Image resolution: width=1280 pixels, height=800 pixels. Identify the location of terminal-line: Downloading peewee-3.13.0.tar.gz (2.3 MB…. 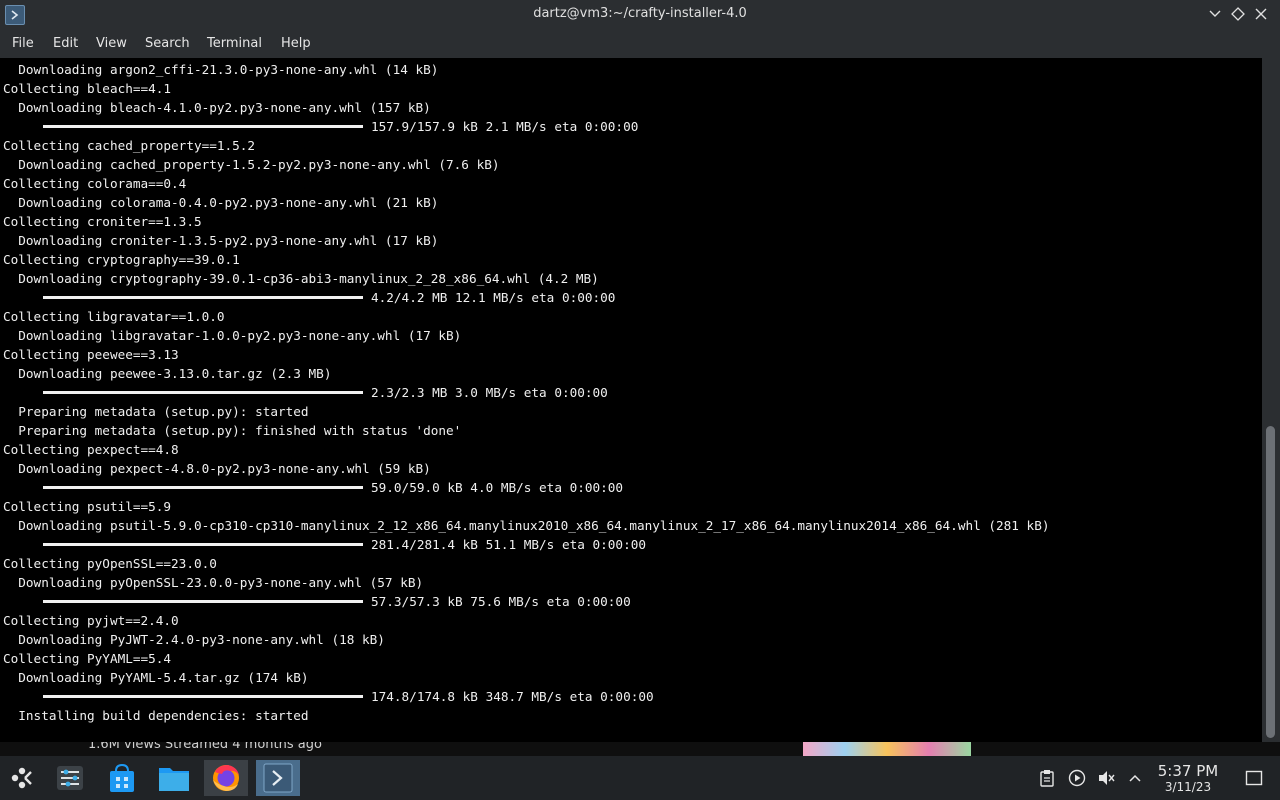
(167, 373).